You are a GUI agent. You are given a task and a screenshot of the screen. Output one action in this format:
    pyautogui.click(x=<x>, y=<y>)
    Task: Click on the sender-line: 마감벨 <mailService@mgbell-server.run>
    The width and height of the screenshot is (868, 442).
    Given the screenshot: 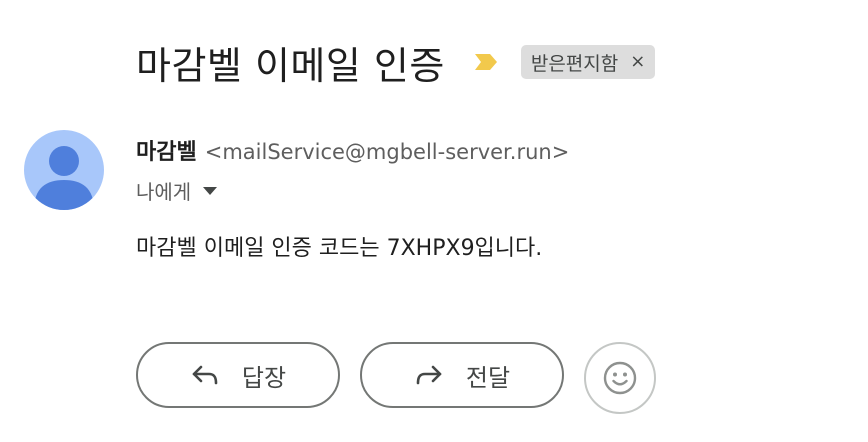 What is the action you would take?
    pyautogui.click(x=352, y=150)
    